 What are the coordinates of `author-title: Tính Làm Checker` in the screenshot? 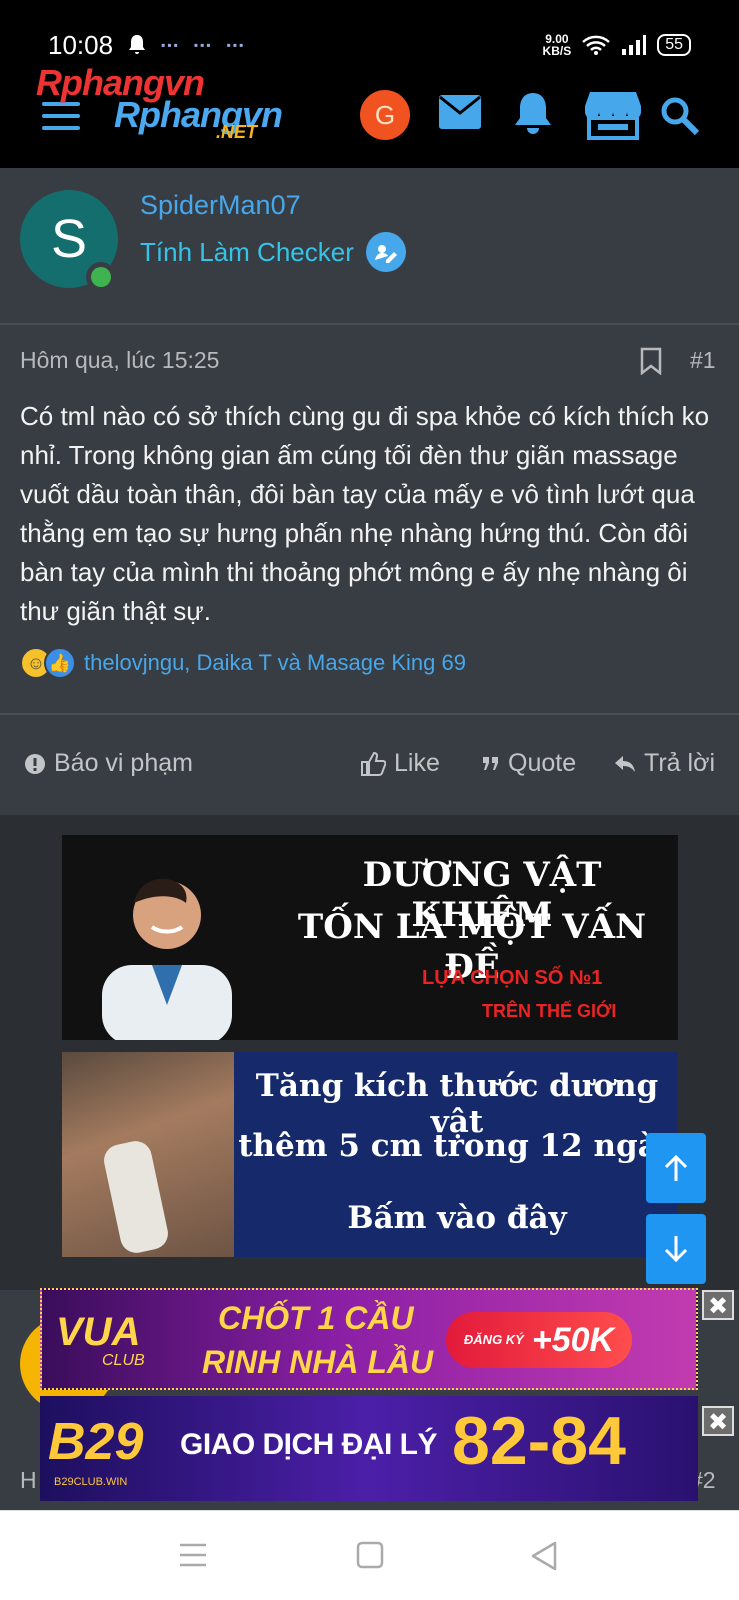 It's located at (247, 251).